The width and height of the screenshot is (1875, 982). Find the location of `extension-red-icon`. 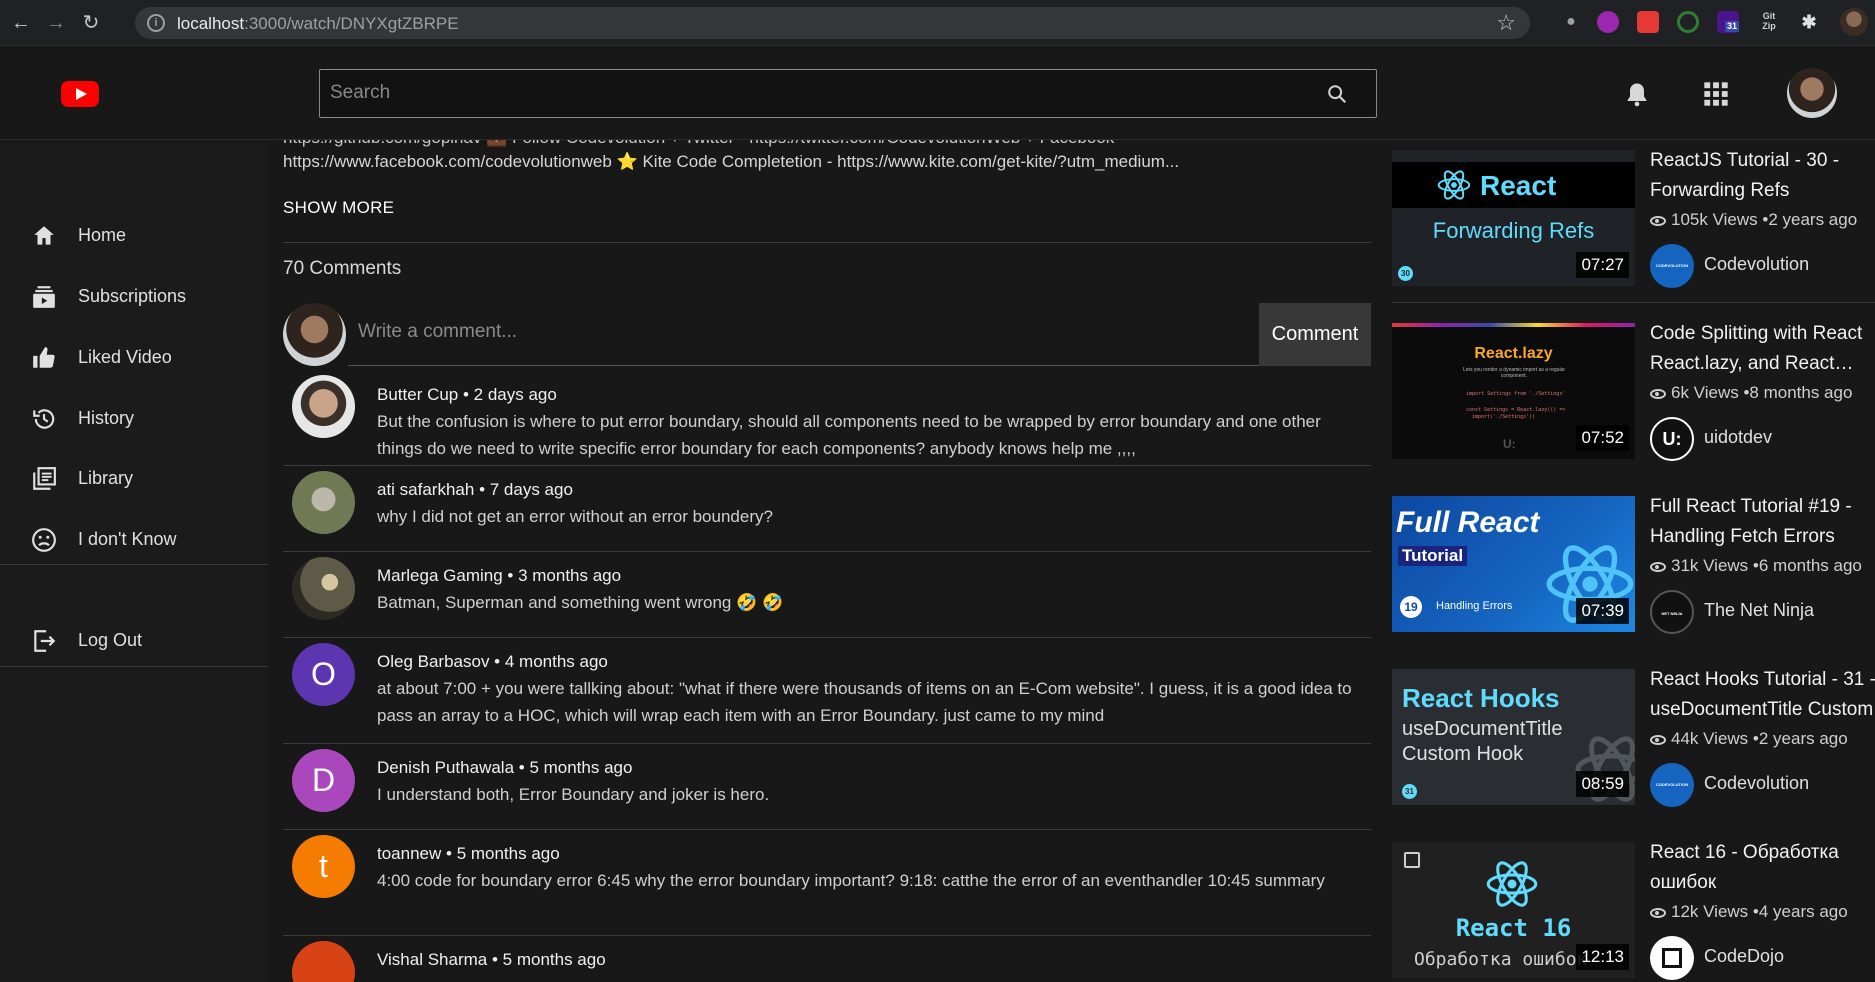

extension-red-icon is located at coordinates (1648, 22).